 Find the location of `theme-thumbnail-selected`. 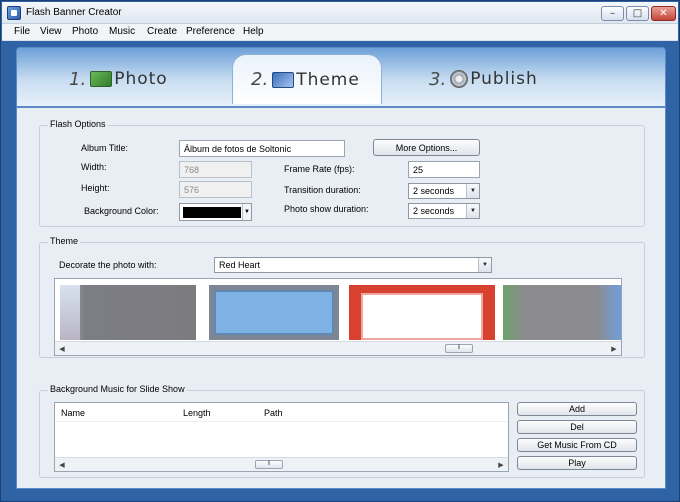

theme-thumbnail-selected is located at coordinates (422, 312).